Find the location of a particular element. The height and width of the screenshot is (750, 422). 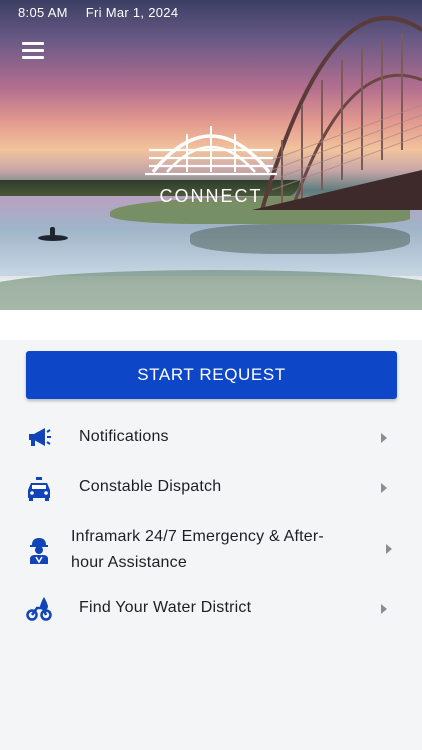

menu-item-label: Find Your Water District is located at coordinates (165, 607).